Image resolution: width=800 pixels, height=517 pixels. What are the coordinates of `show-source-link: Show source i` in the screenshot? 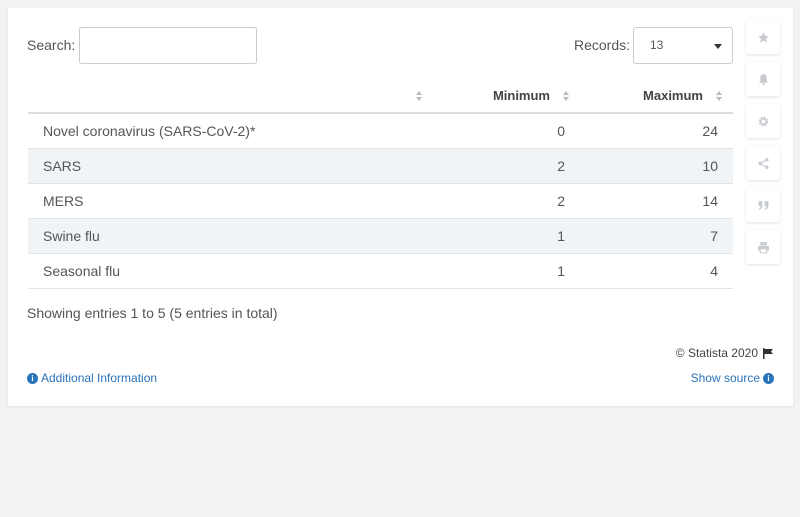 It's located at (732, 378).